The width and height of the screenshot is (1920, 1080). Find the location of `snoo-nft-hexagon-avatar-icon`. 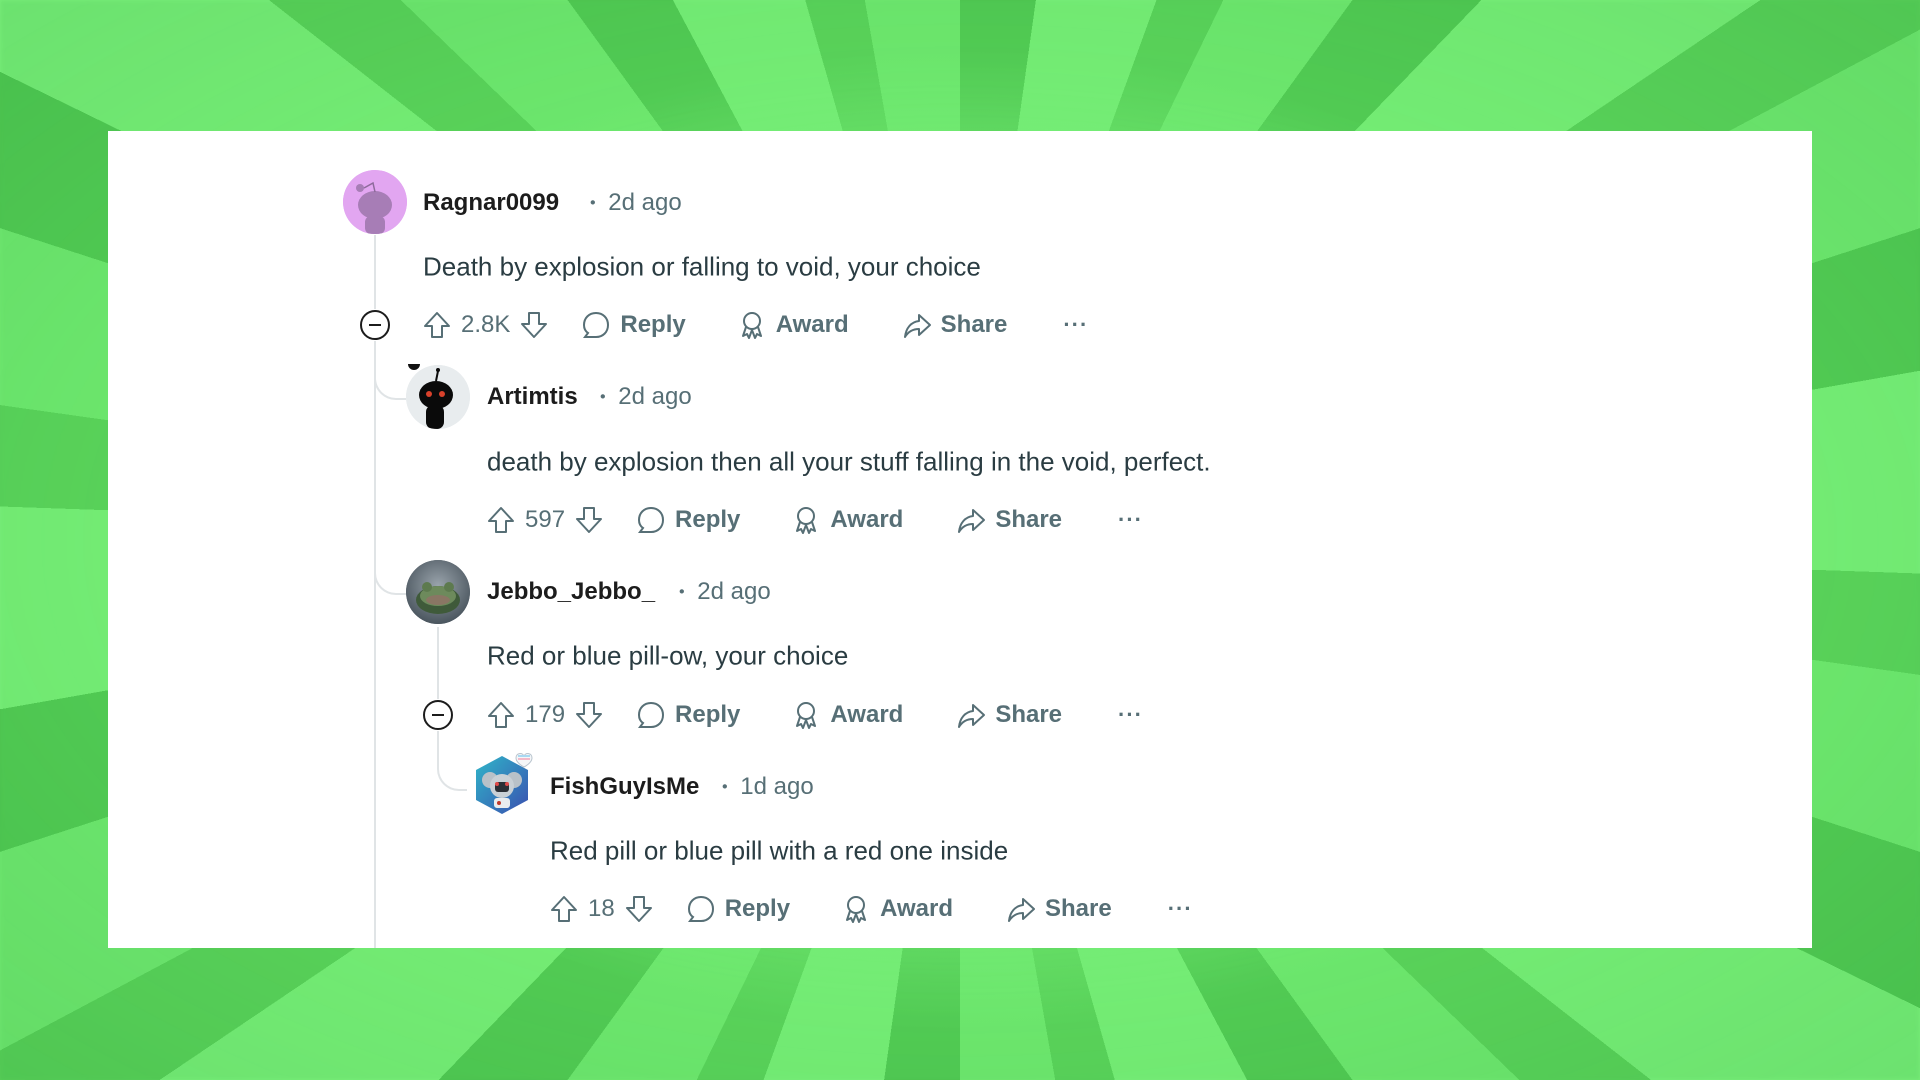

snoo-nft-hexagon-avatar-icon is located at coordinates (504, 783).